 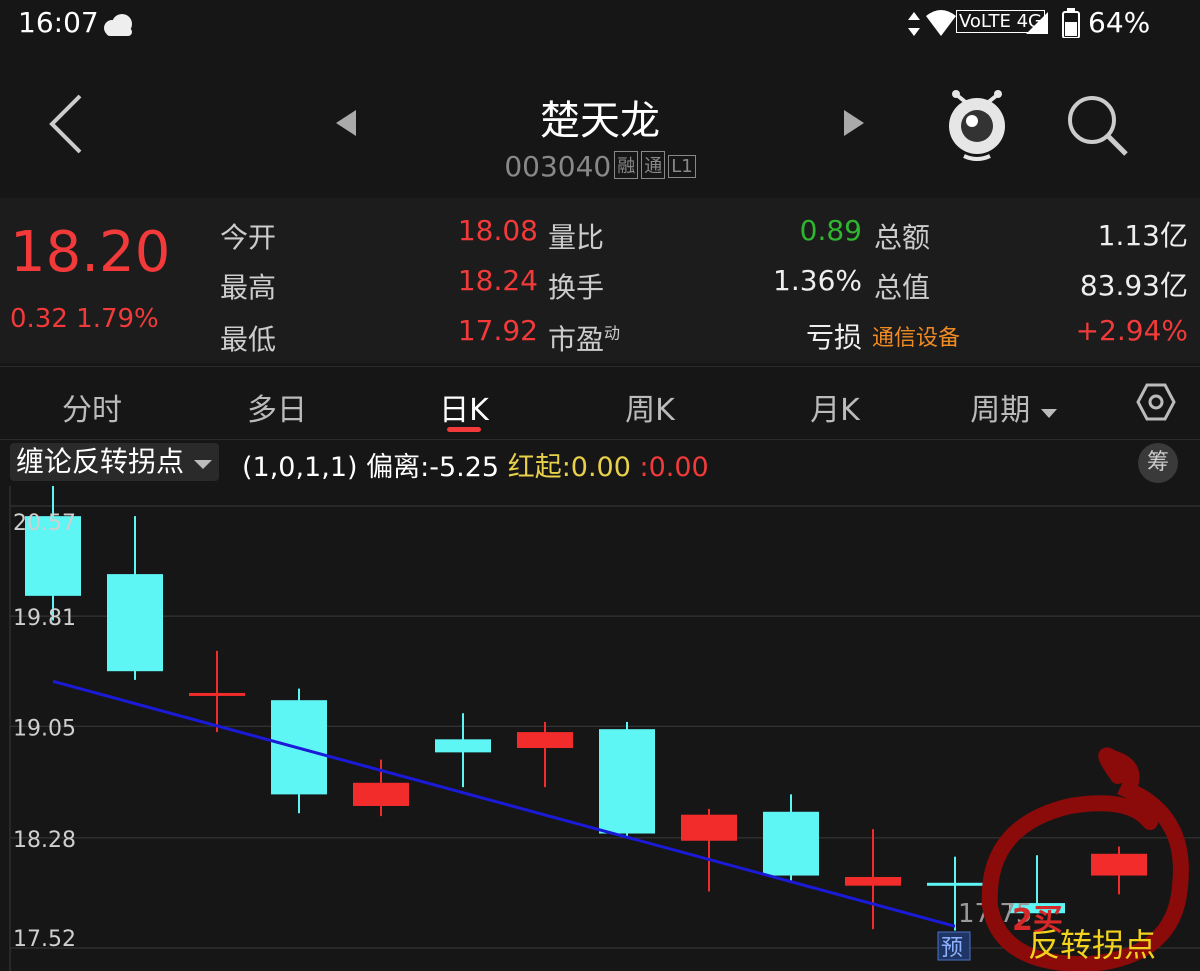 What do you see at coordinates (674, 467) in the screenshot?
I see `extra-value: :0.00` at bounding box center [674, 467].